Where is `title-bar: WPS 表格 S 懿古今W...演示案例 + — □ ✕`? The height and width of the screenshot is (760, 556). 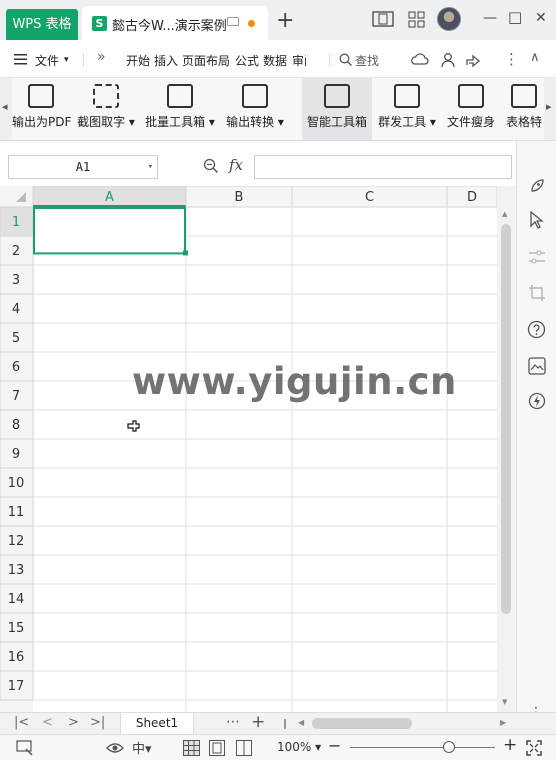
title-bar: WPS 表格 S 懿古今W...演示案例 + — □ ✕ is located at coordinates (278, 20).